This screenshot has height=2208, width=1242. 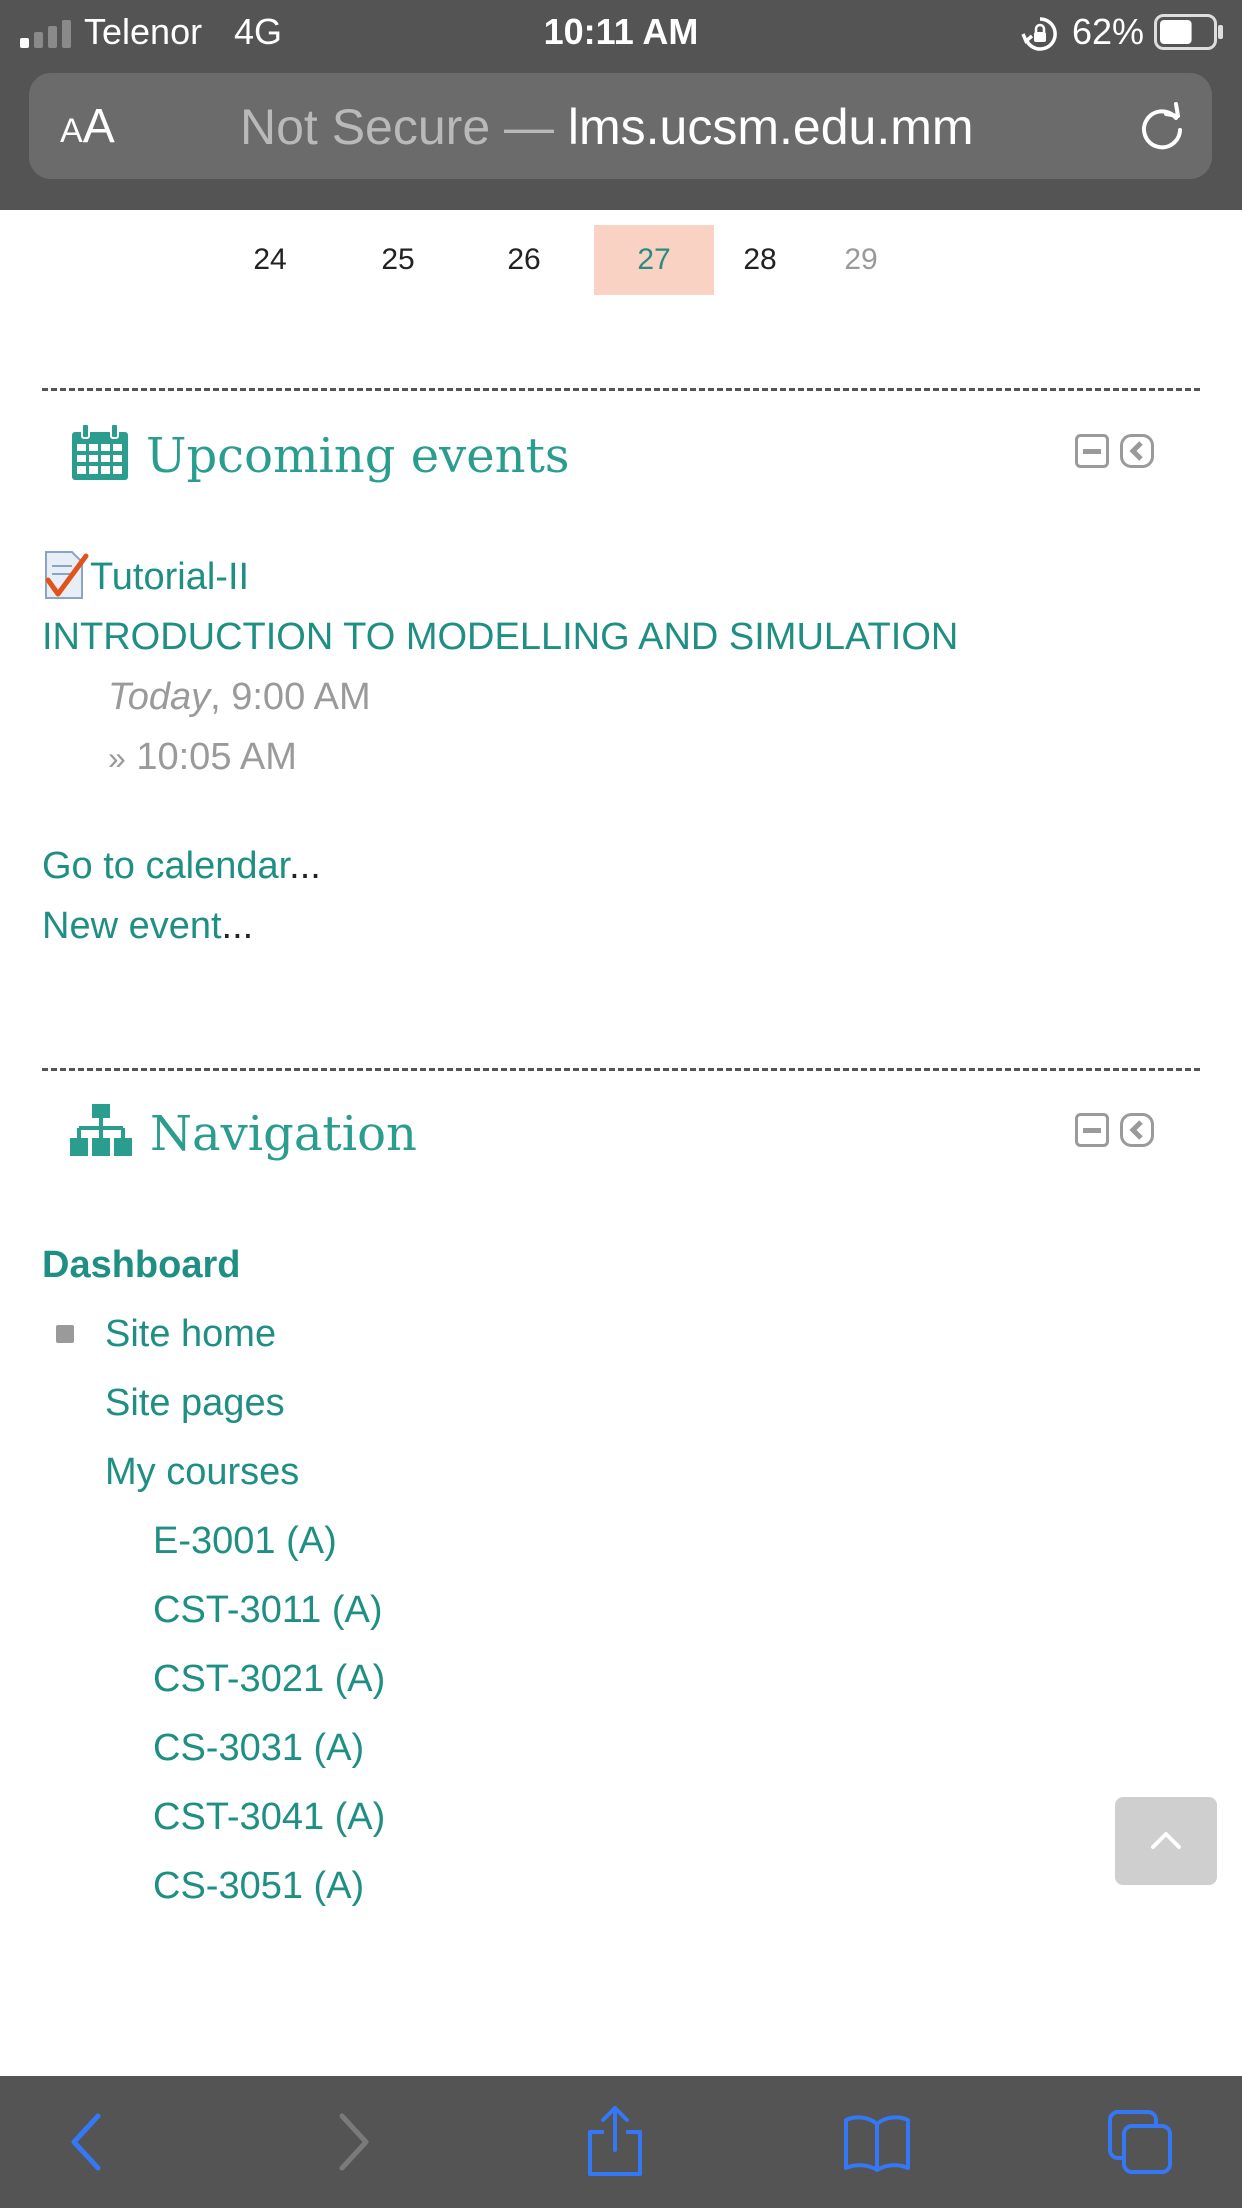 What do you see at coordinates (1040, 34) in the screenshot?
I see `orientation-lock-icon` at bounding box center [1040, 34].